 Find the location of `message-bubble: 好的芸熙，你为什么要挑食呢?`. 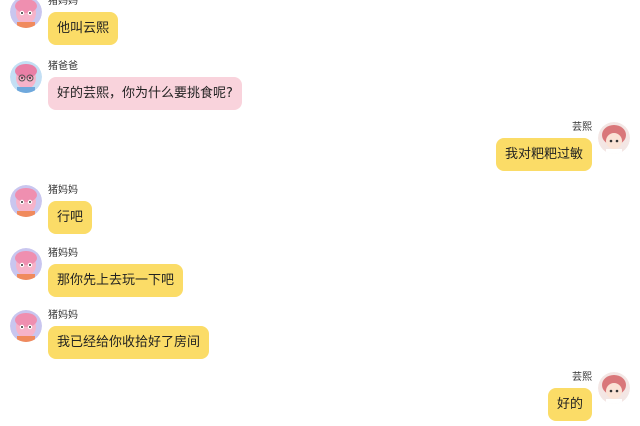

message-bubble: 好的芸熙，你为什么要挑食呢? is located at coordinates (145, 93).